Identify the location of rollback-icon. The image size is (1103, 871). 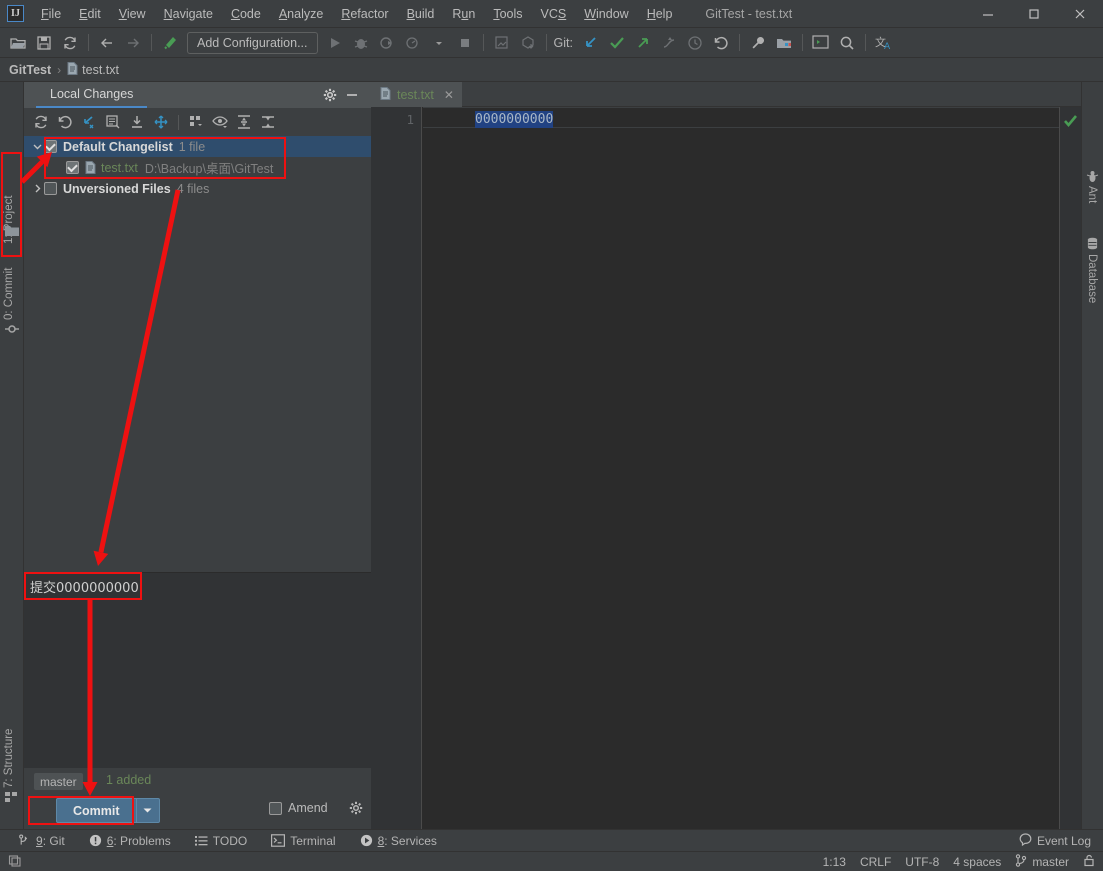
(65, 122).